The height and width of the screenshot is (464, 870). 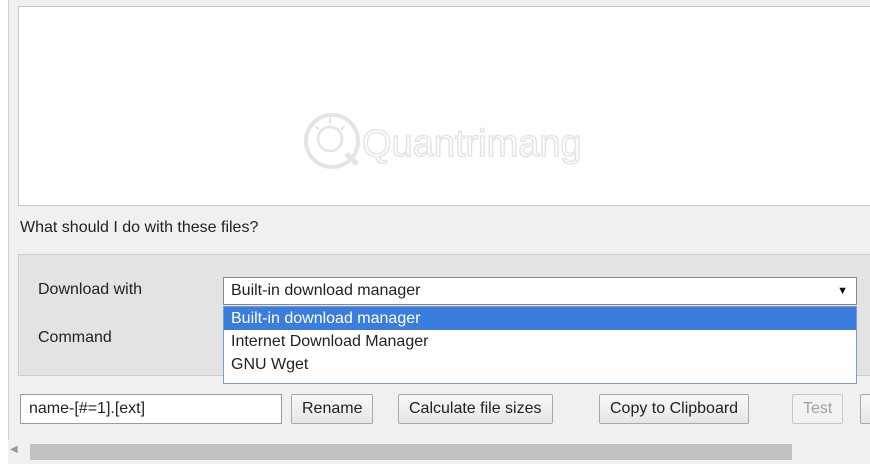 I want to click on partial-button, so click(x=865, y=409).